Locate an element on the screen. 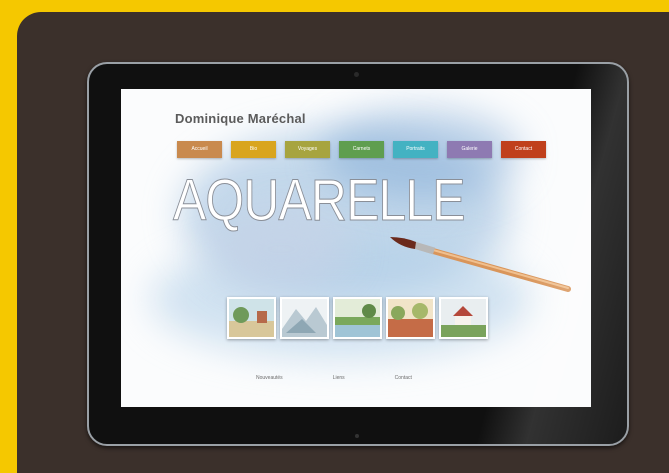  nav-item-contact: Contact is located at coordinates (523, 149).